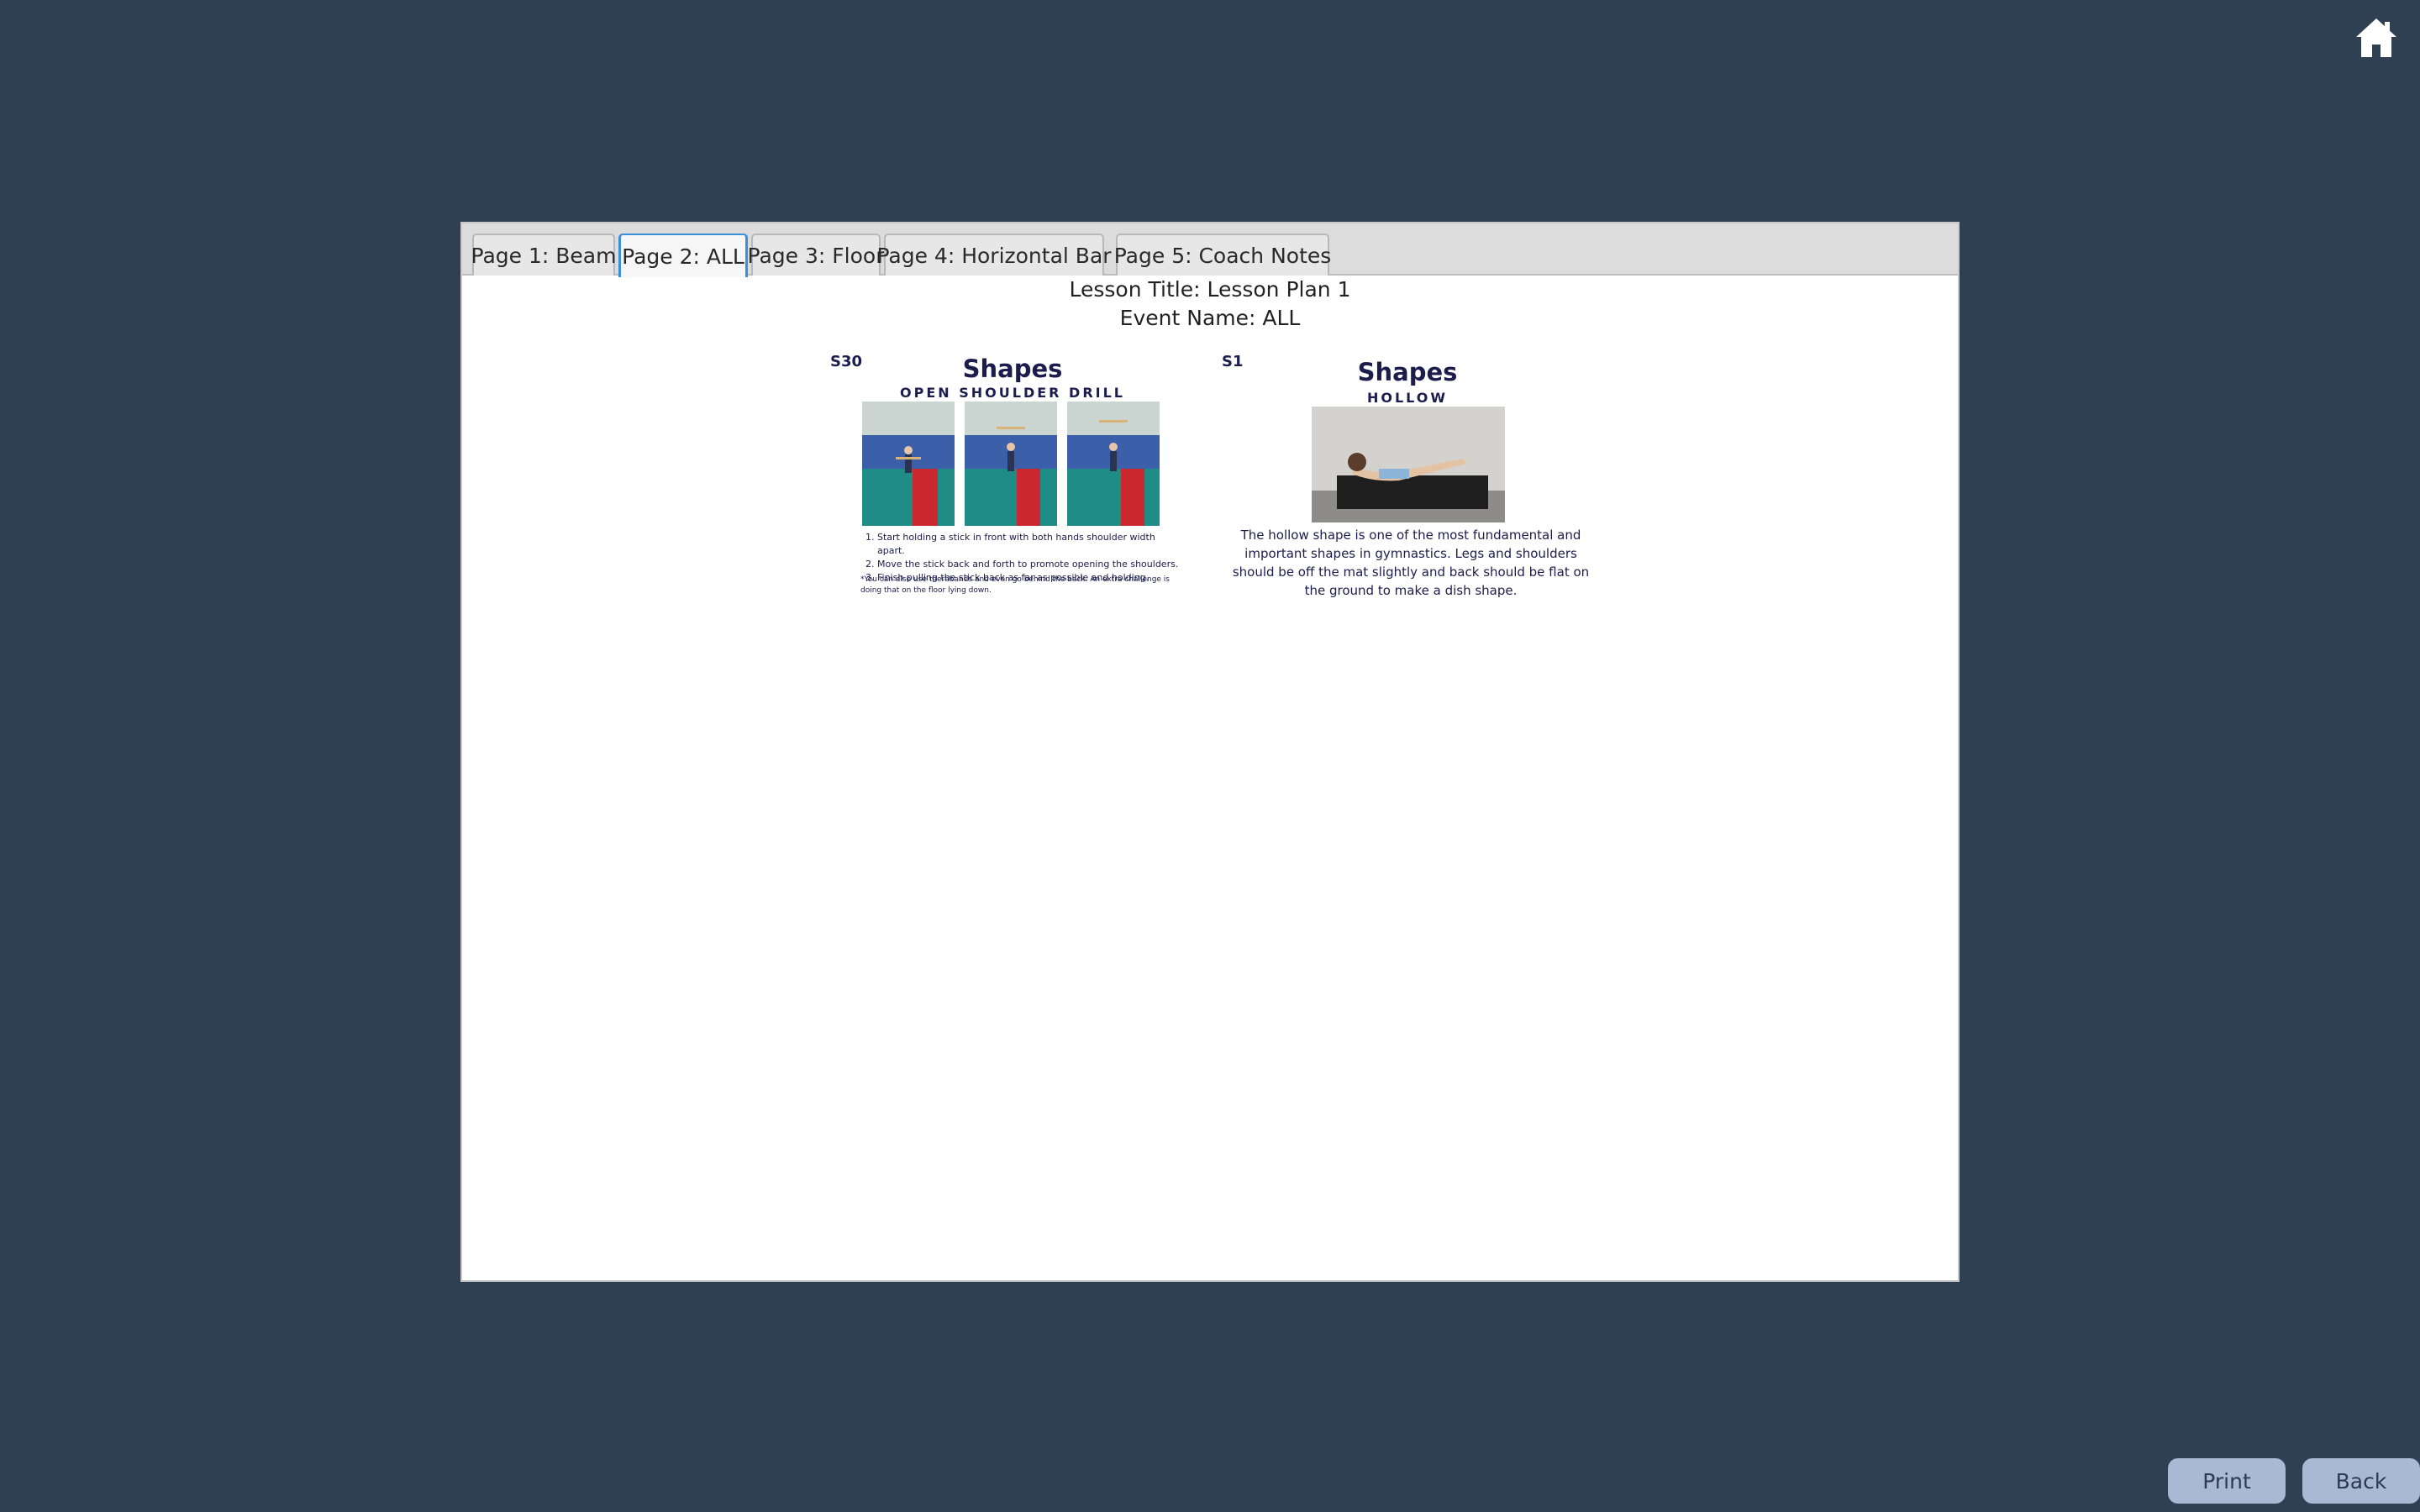  Describe the element at coordinates (816, 255) in the screenshot. I see `tab-page-3-floor: Page 3: Floor` at that location.